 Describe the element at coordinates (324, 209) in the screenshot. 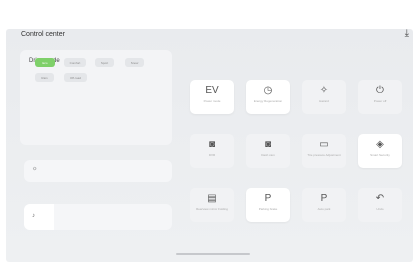

I see `tile-label: Auto park` at that location.